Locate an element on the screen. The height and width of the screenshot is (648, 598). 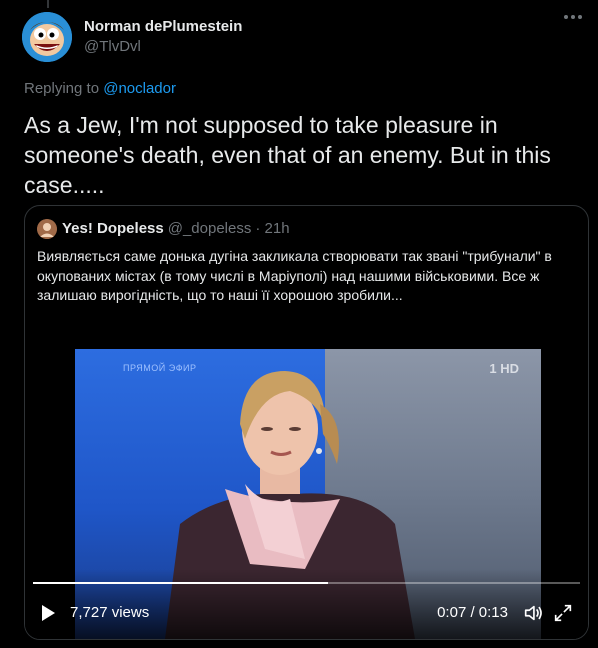
fullscreen-icon is located at coordinates (563, 613).